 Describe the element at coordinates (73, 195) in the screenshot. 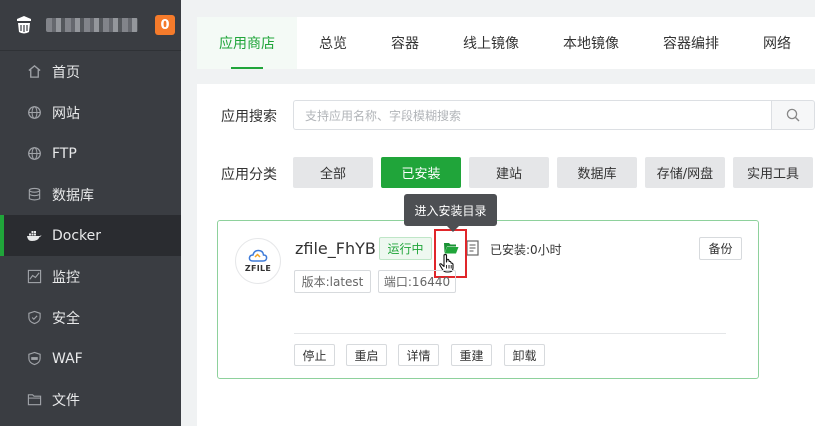

I see `sidebar-item-label: 数据库` at that location.